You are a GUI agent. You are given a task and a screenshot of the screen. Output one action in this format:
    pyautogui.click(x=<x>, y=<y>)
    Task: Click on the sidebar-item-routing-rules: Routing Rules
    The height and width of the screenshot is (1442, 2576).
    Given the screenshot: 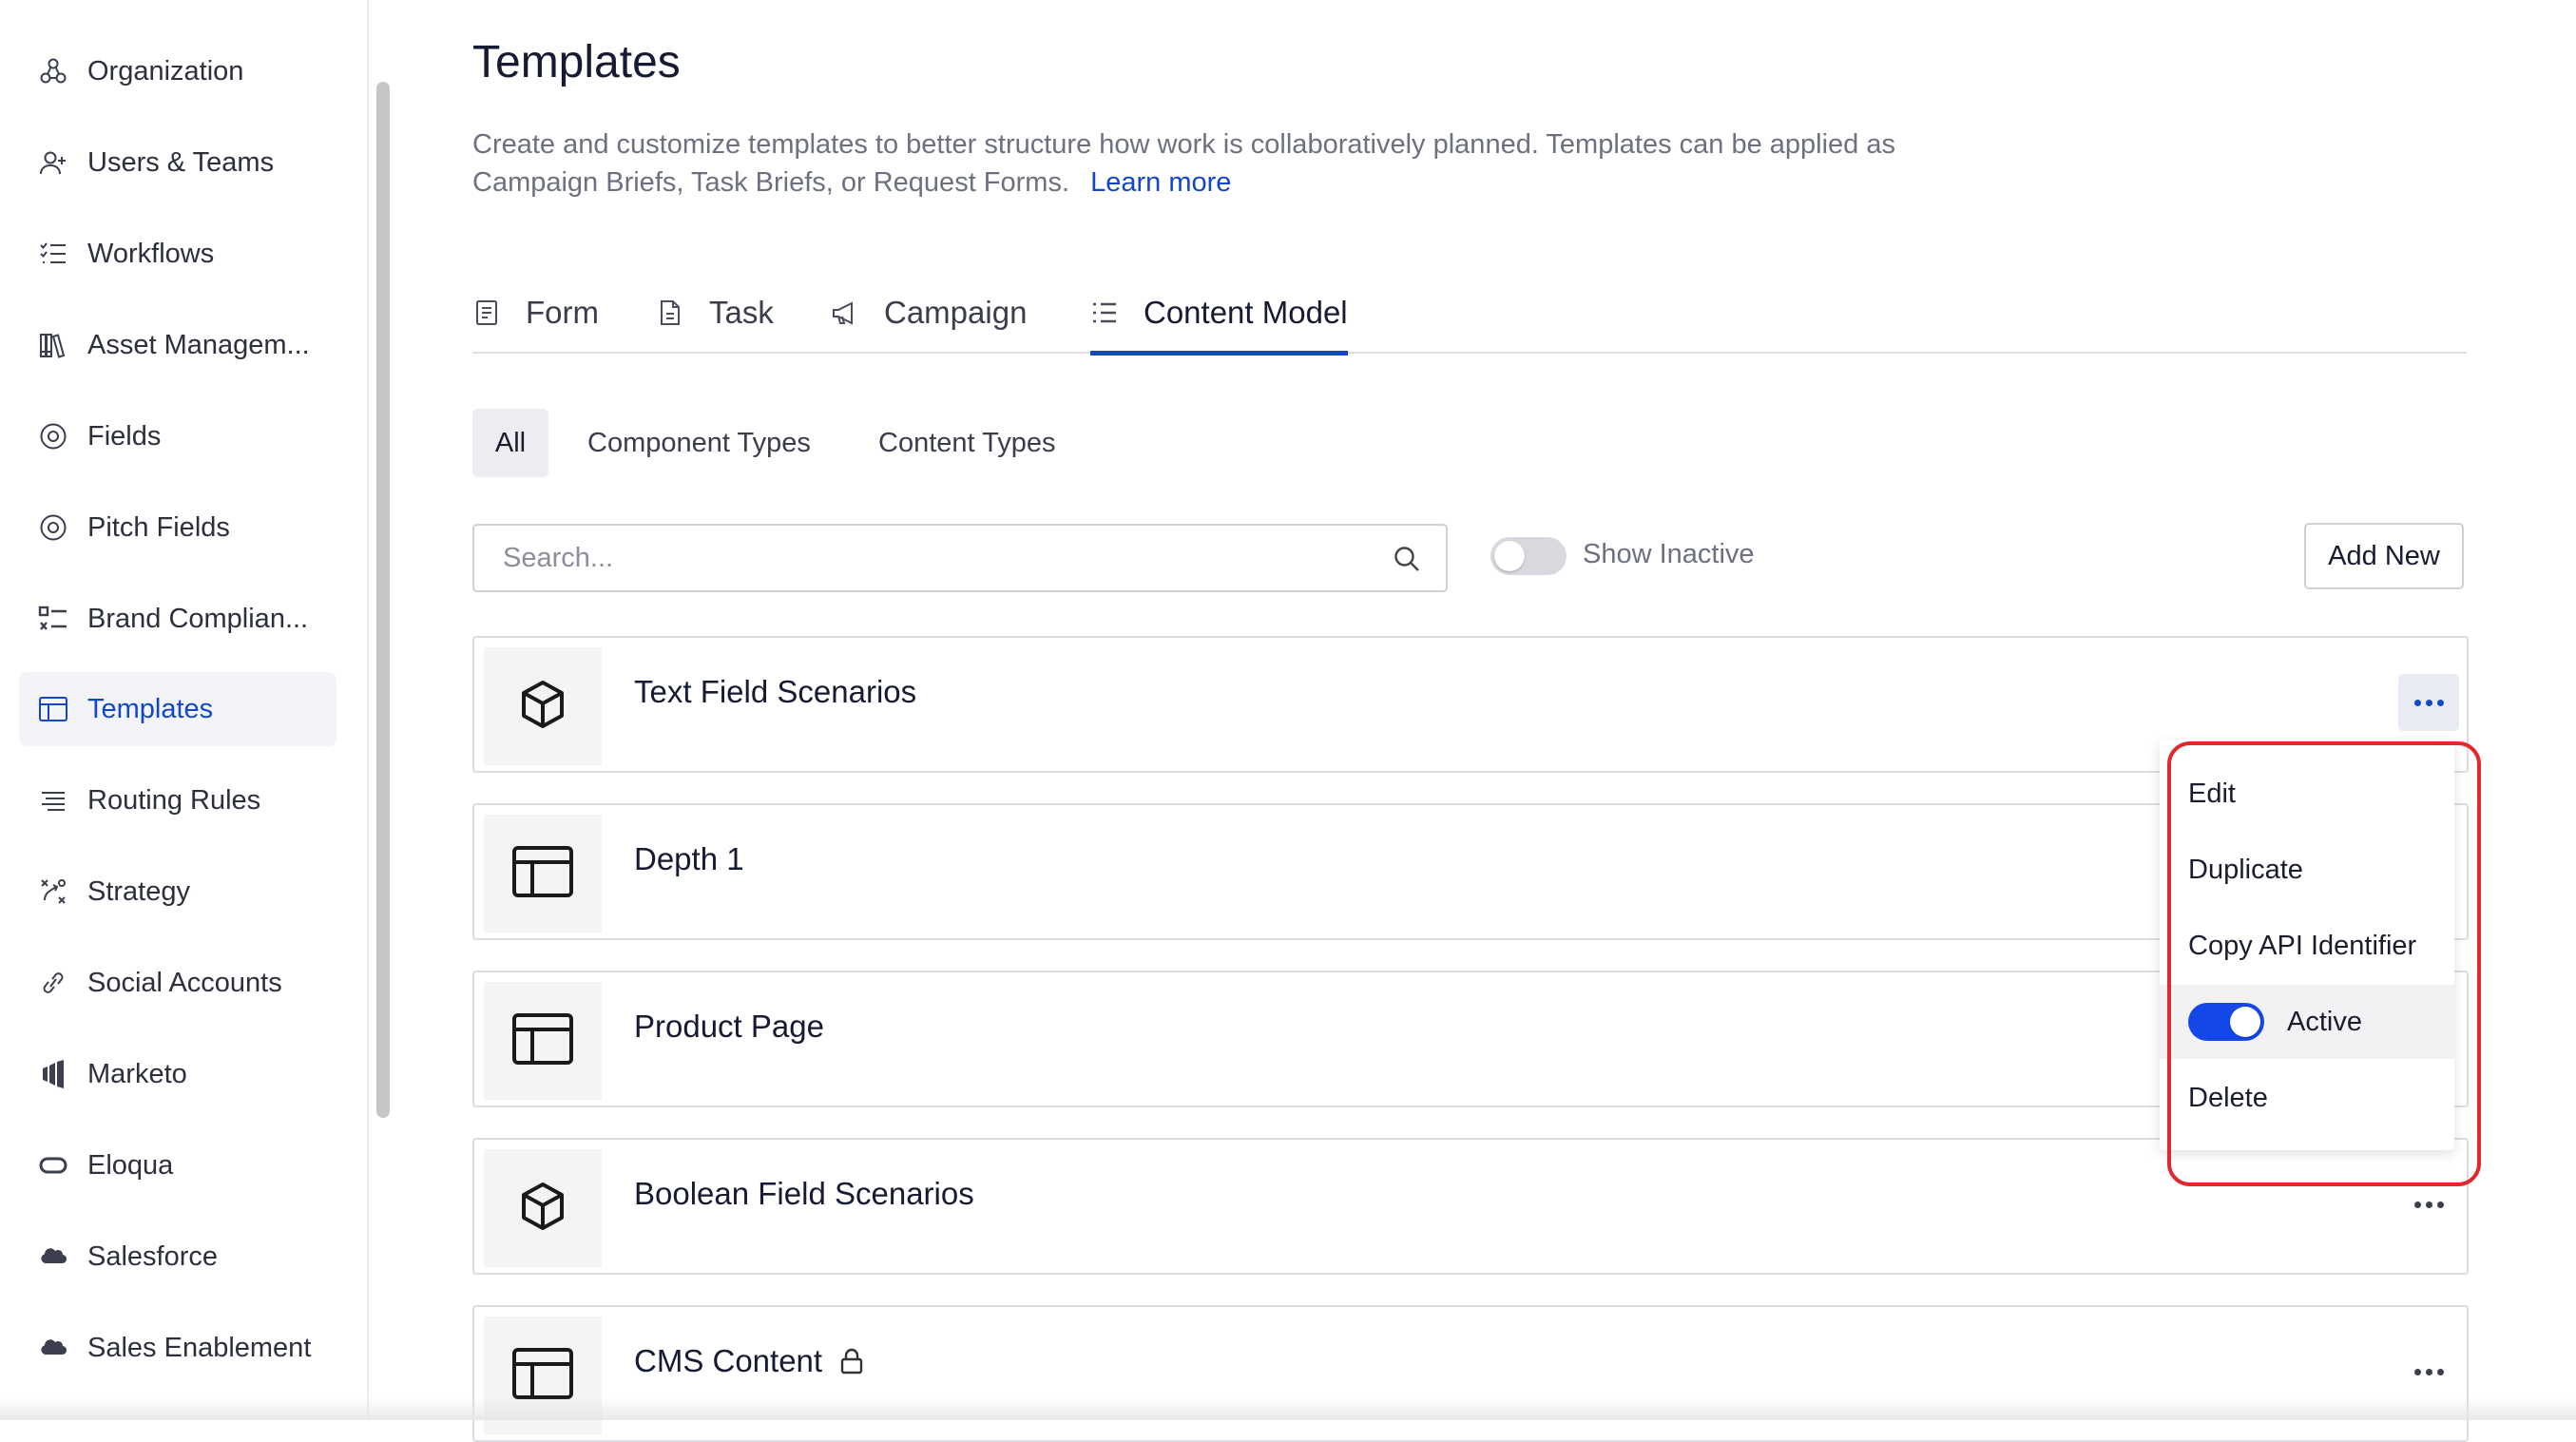 What is the action you would take?
    pyautogui.click(x=177, y=800)
    